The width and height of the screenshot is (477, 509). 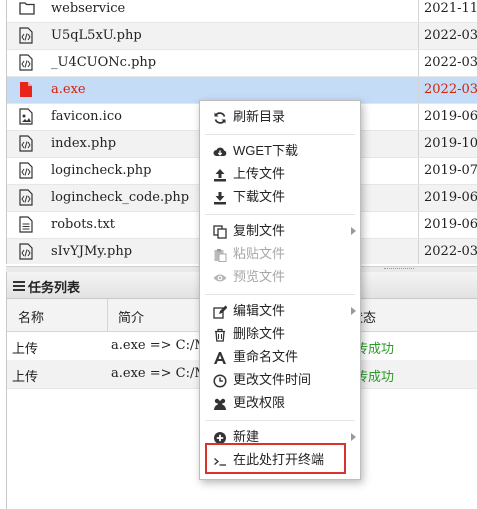 What do you see at coordinates (220, 437) in the screenshot?
I see `plus-circle-icon` at bounding box center [220, 437].